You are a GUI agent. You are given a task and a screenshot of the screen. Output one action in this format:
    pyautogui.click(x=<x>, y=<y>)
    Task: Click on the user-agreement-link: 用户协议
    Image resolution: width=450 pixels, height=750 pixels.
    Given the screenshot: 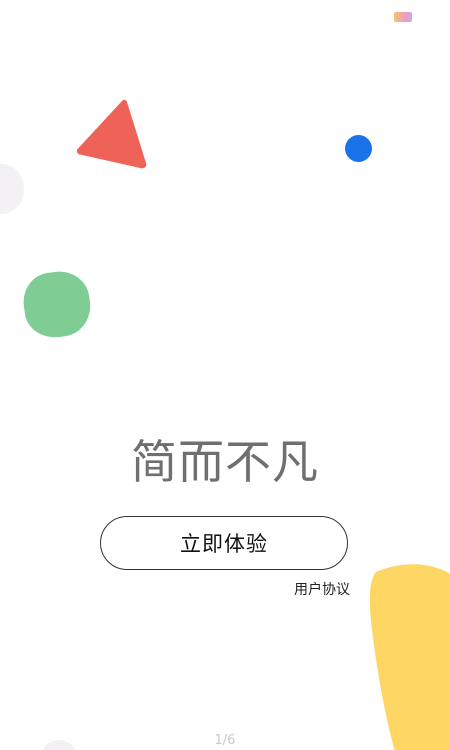 What is the action you would take?
    pyautogui.click(x=322, y=589)
    